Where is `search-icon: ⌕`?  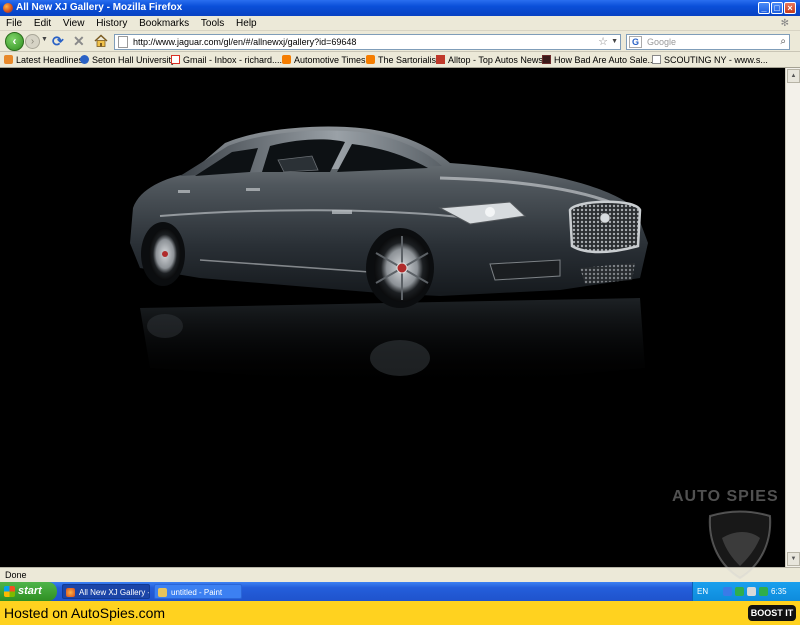 search-icon: ⌕ is located at coordinates (783, 42).